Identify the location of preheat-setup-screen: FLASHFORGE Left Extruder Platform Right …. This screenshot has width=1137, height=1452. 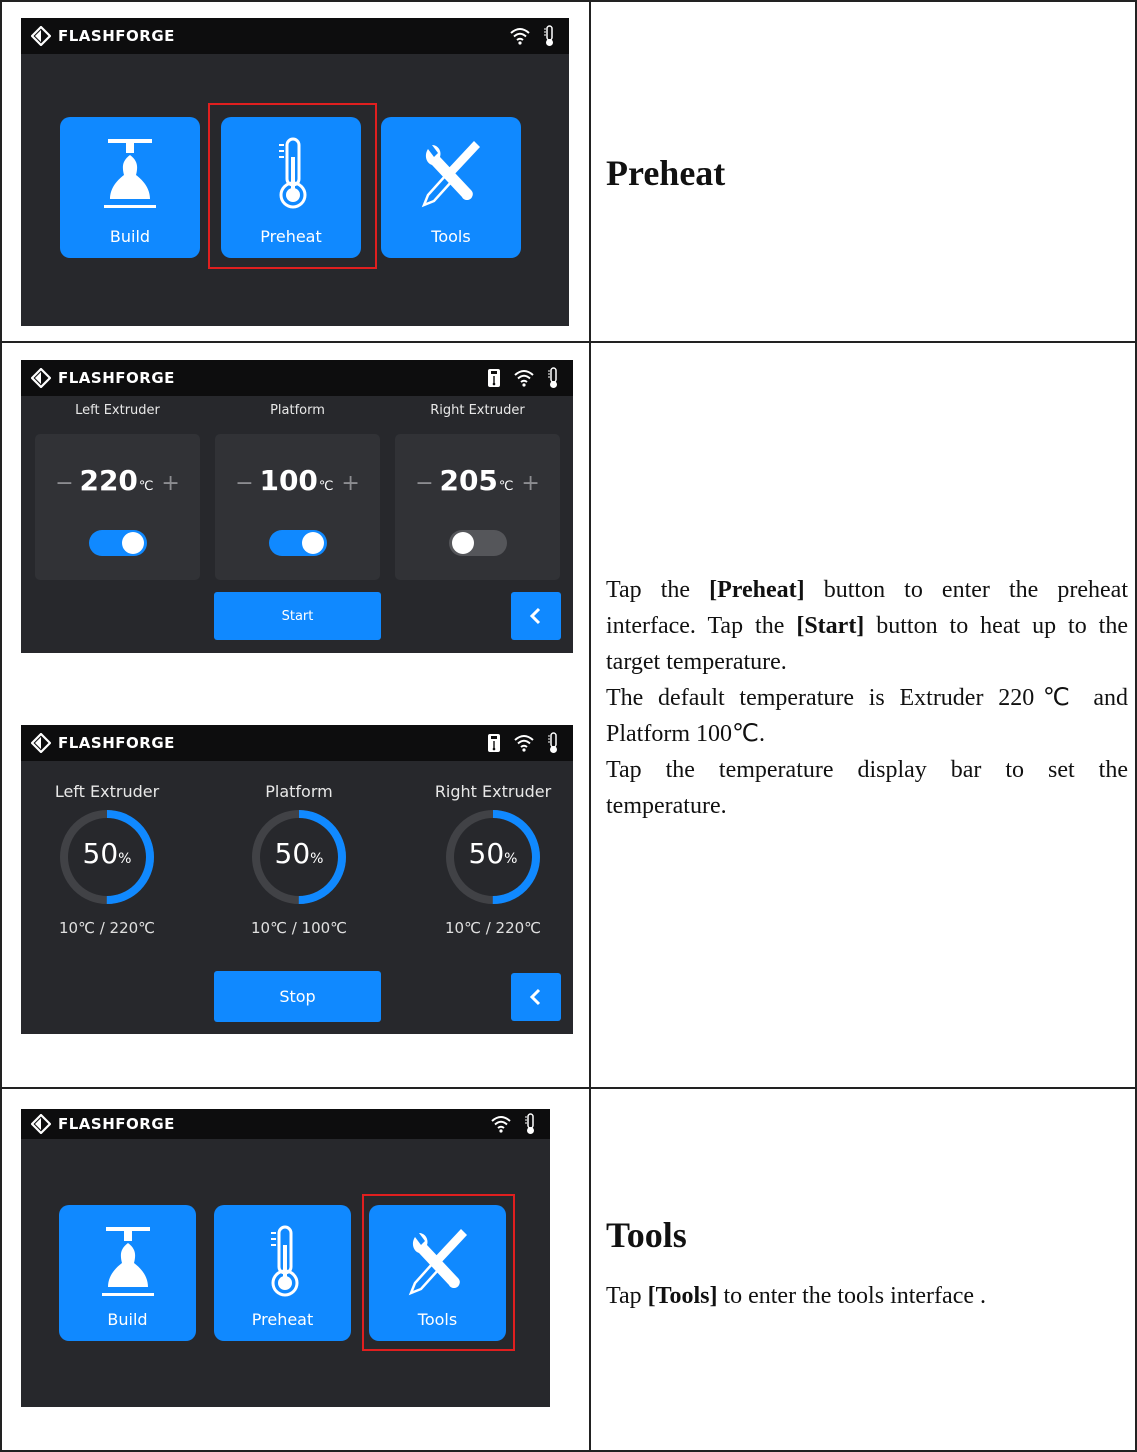
(297, 506).